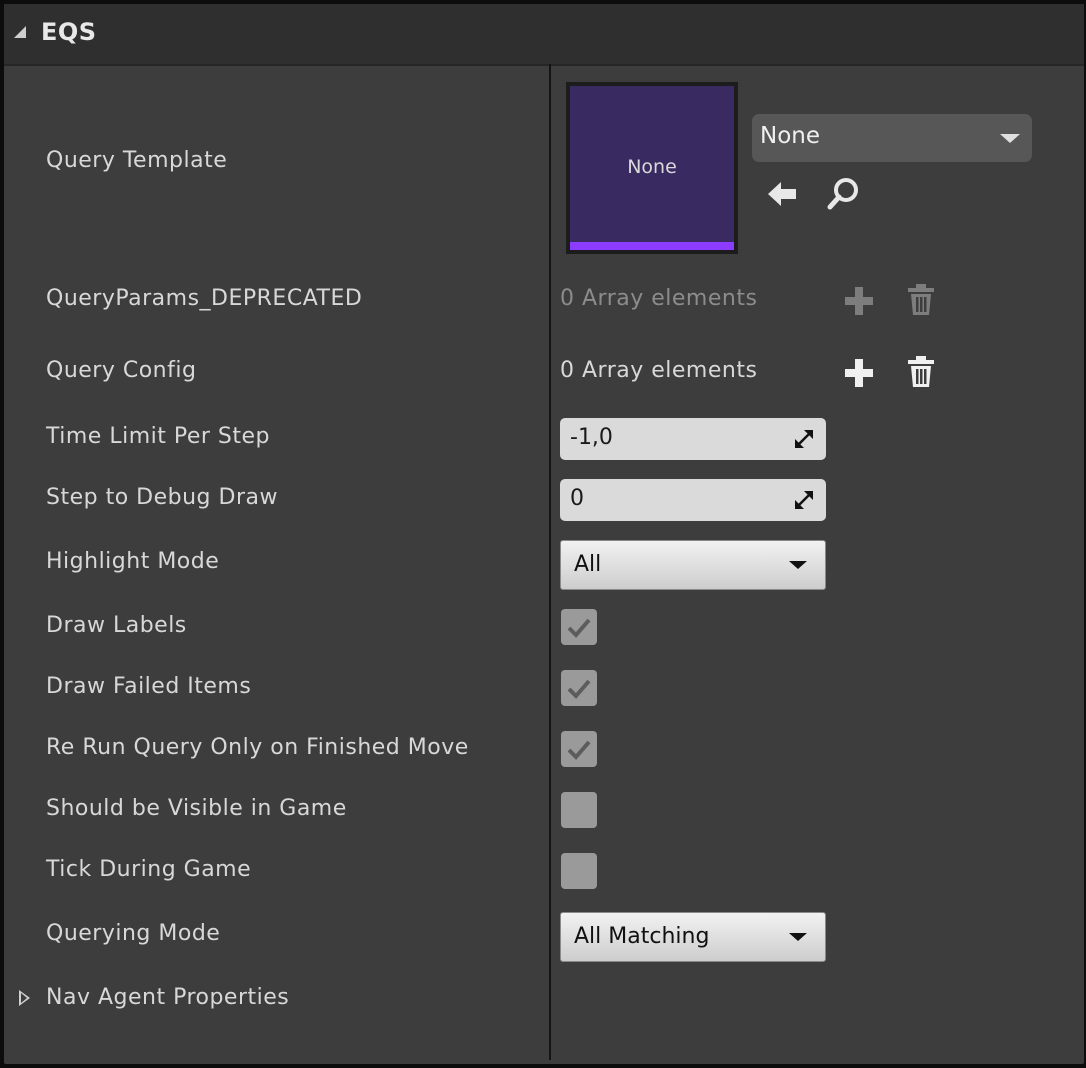 This screenshot has width=1086, height=1068. Describe the element at coordinates (196, 808) in the screenshot. I see `visible-in-game-label: Should be Visible in Game` at that location.